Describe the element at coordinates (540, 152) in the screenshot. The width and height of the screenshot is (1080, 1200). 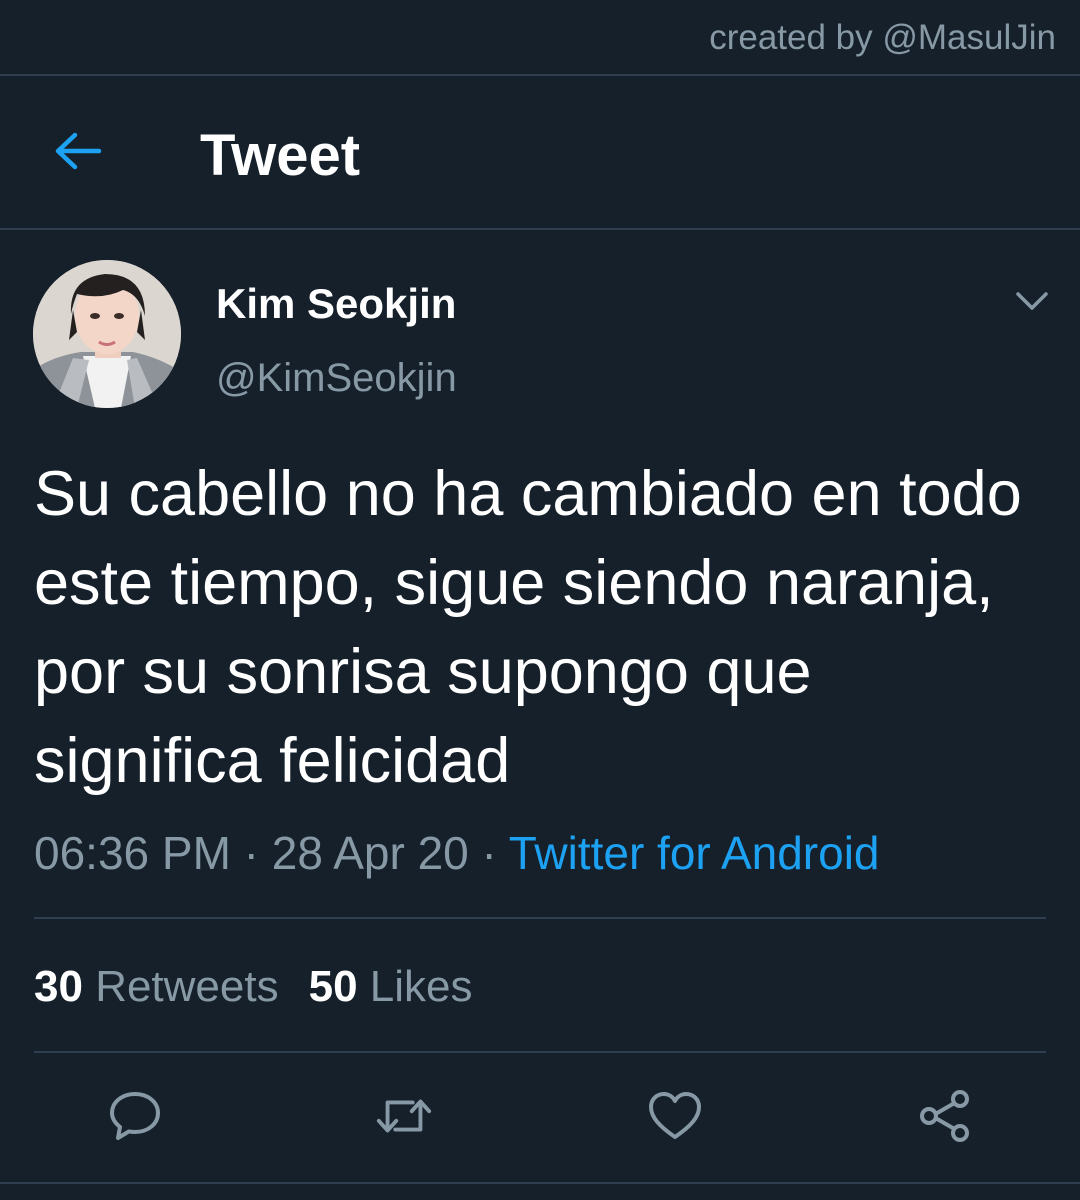
I see `top-bar: Tweet` at that location.